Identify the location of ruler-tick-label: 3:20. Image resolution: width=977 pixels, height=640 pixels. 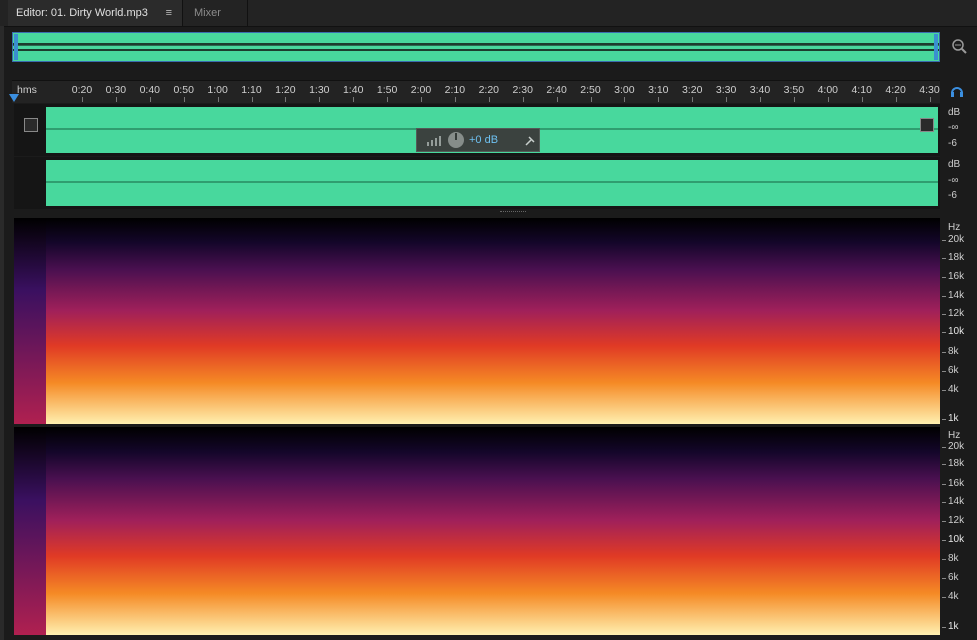
(692, 90).